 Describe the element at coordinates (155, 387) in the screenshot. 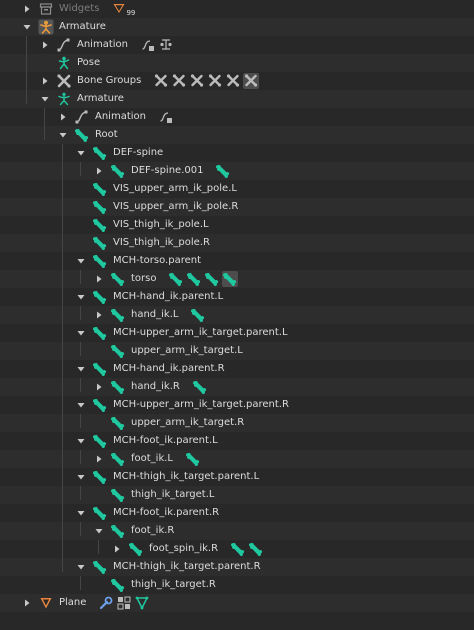

I see `row-label: hand_ik.R` at that location.